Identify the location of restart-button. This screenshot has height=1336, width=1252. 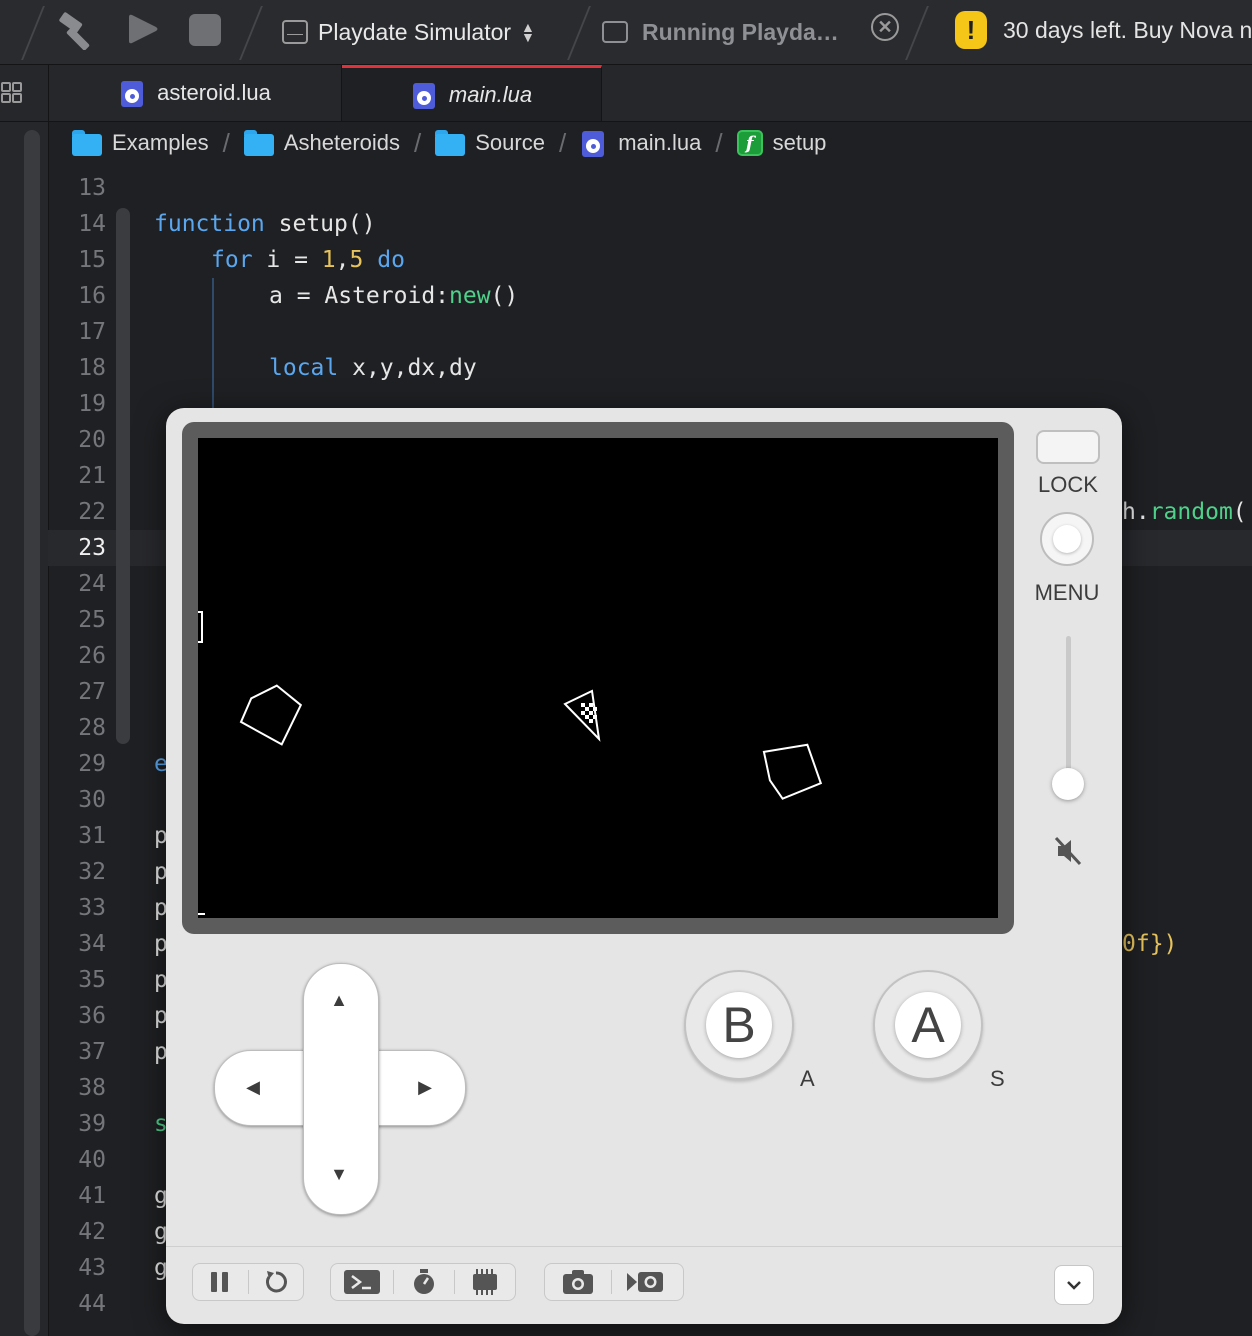
(275, 1282).